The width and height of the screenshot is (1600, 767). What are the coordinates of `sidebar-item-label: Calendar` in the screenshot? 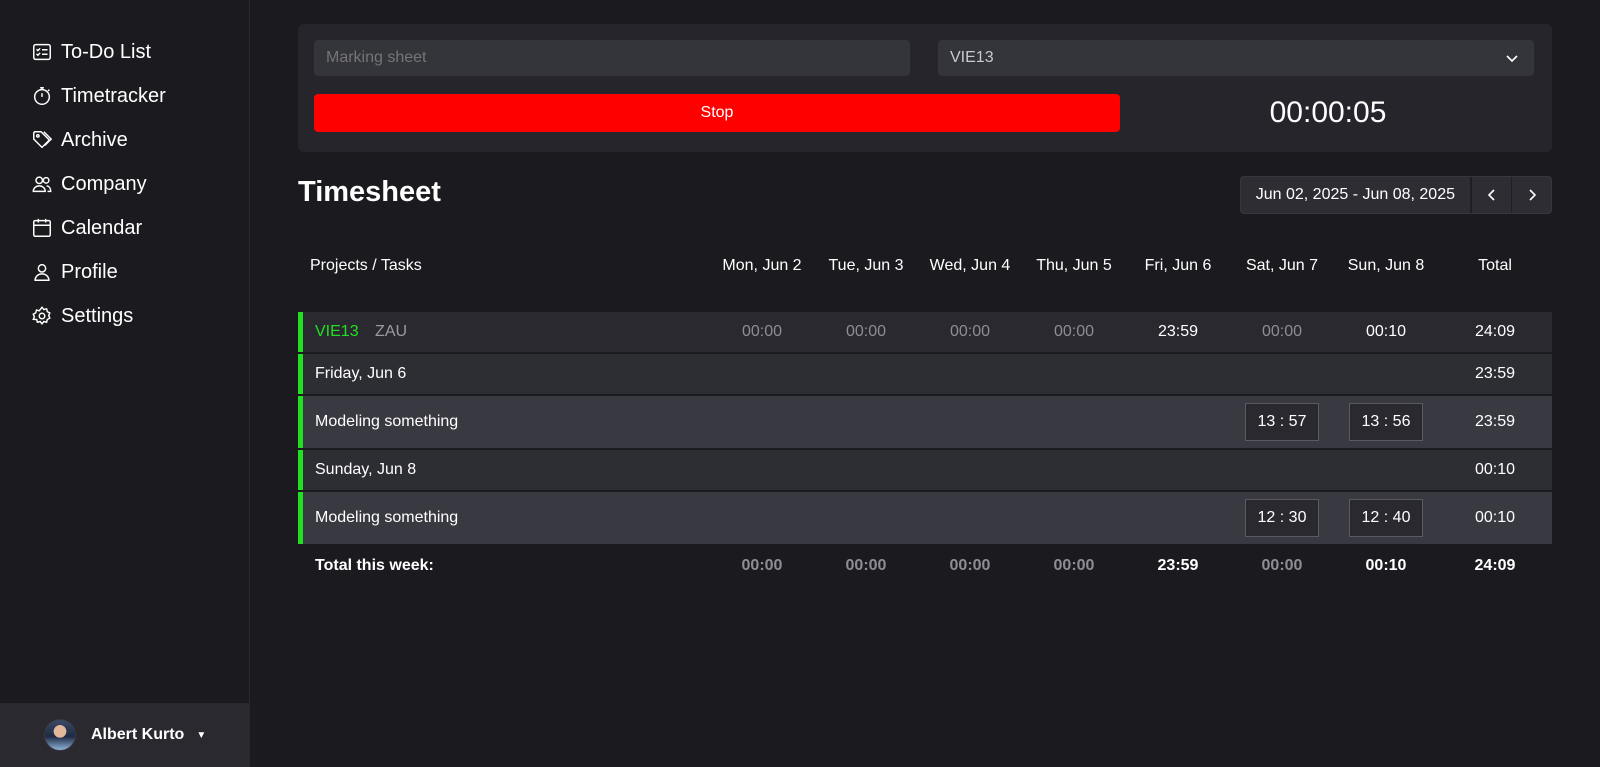 It's located at (102, 227).